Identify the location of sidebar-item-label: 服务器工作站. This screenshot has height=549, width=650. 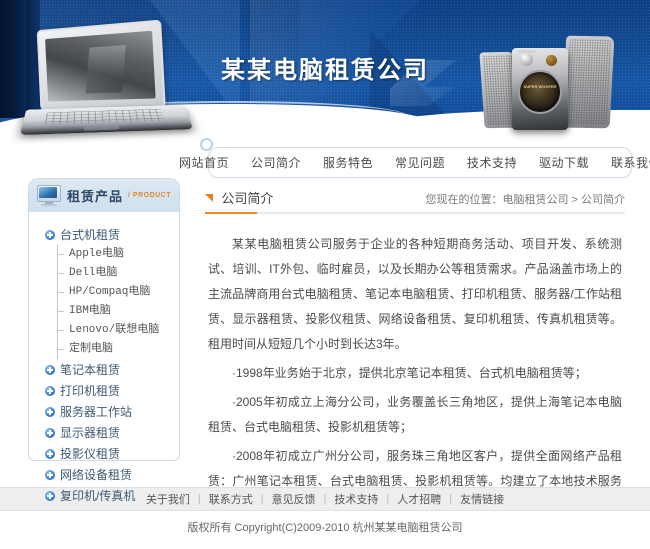
(96, 412).